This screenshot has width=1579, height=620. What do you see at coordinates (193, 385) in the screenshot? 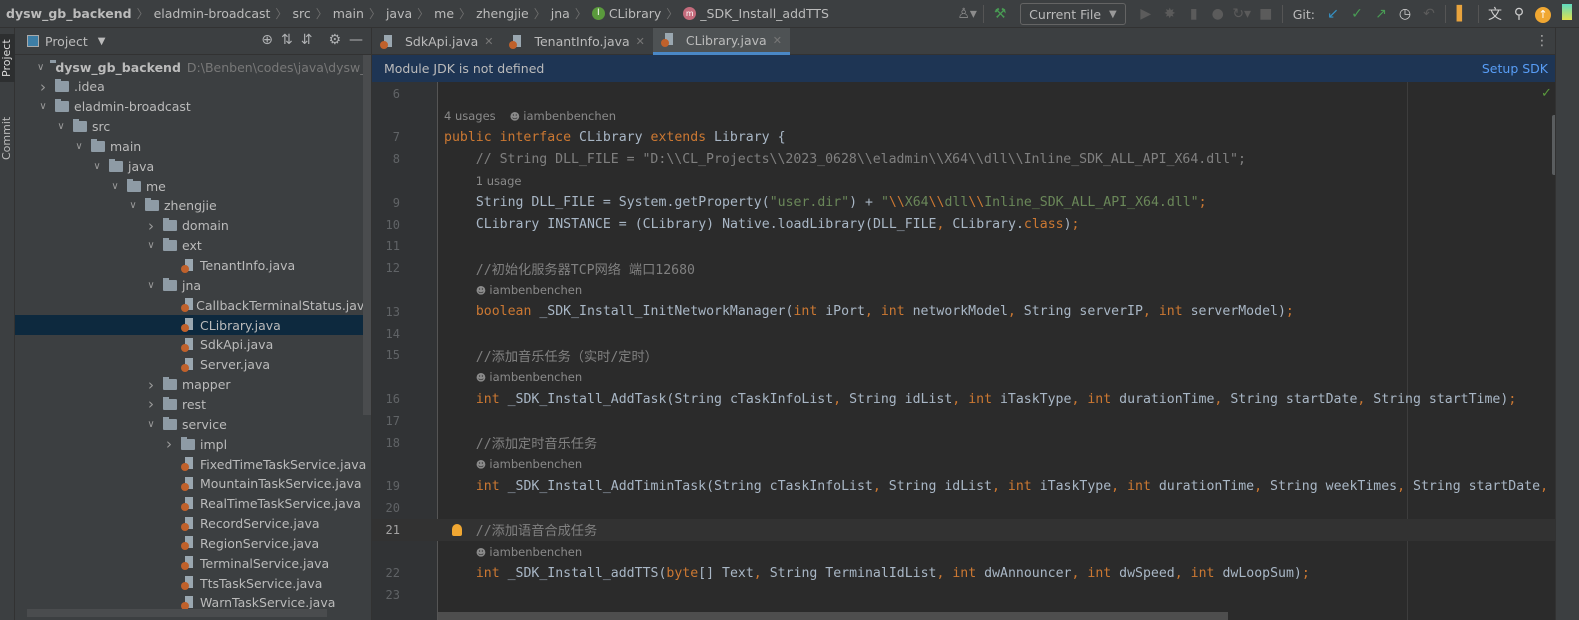
I see `tree-item: › mapper` at bounding box center [193, 385].